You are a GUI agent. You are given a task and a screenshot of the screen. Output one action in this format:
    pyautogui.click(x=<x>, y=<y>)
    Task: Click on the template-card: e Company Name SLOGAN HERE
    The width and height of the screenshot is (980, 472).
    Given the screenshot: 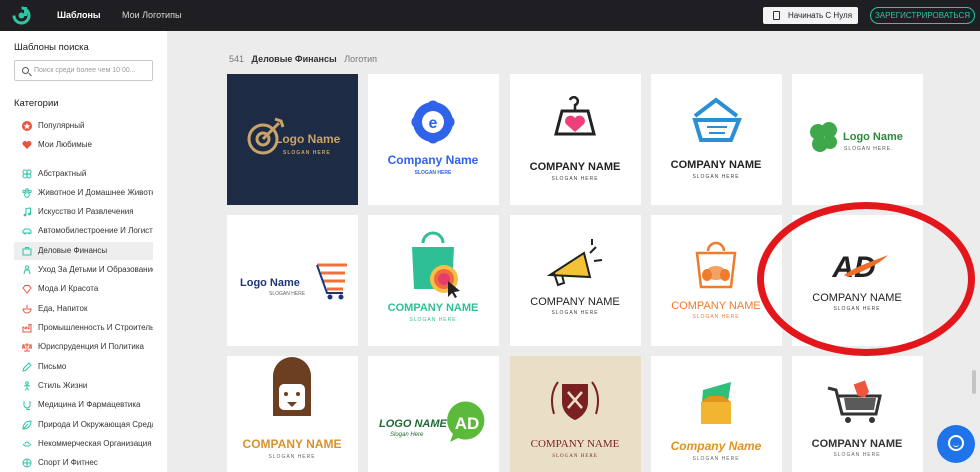 What is the action you would take?
    pyautogui.click(x=433, y=139)
    